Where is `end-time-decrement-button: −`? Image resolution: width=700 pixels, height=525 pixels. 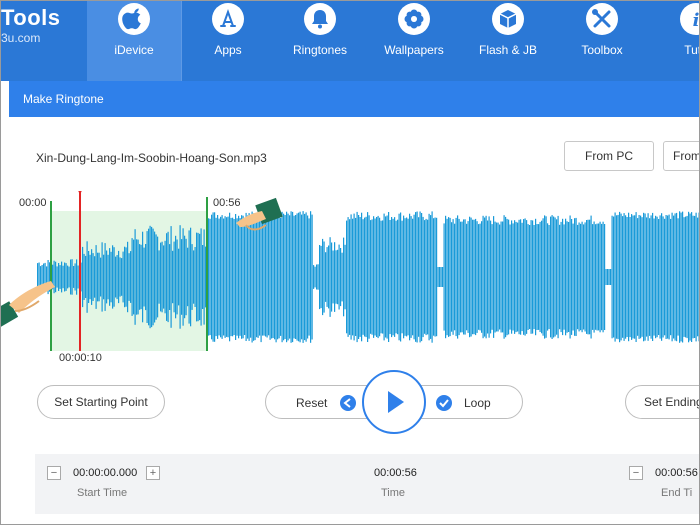 end-time-decrement-button: − is located at coordinates (636, 473).